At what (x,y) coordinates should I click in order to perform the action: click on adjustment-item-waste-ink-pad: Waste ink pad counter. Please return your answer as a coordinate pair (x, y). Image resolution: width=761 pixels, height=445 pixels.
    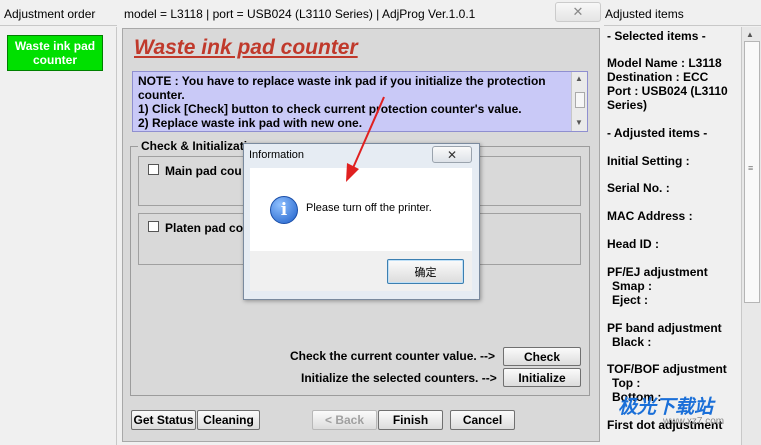
    Looking at the image, I should click on (55, 53).